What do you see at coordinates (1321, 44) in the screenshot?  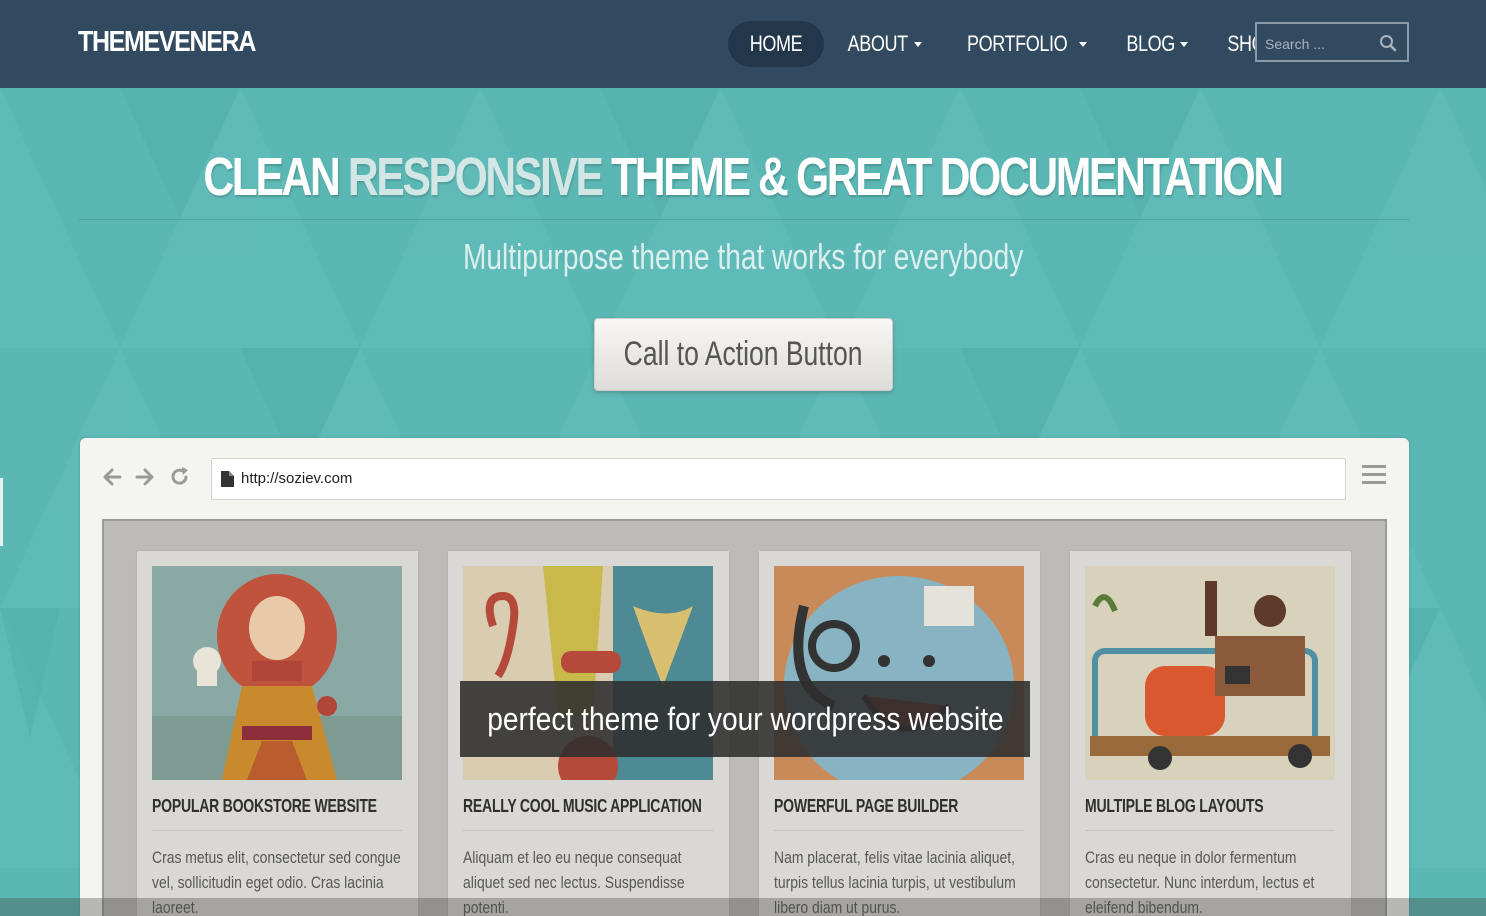 I see `search-input` at bounding box center [1321, 44].